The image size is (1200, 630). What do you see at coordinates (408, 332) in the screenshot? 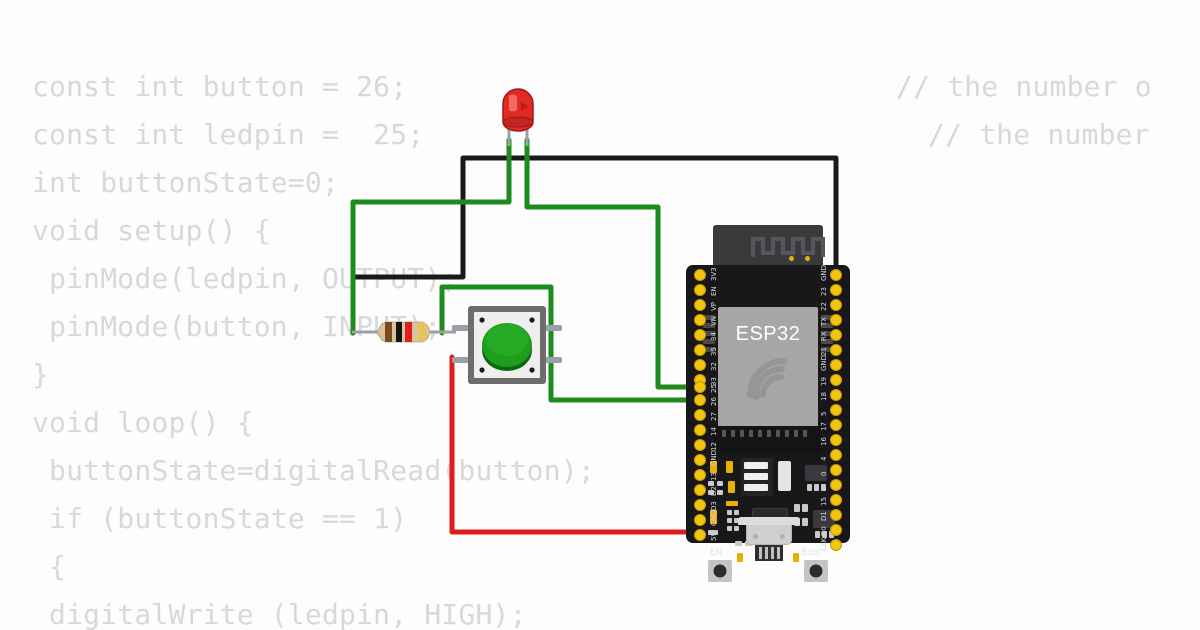
I see `resistor-band-red` at bounding box center [408, 332].